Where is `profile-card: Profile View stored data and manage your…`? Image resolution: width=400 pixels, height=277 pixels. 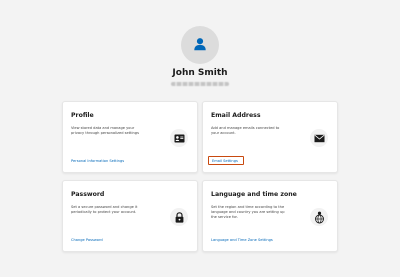 profile-card: Profile View stored data and manage your… is located at coordinates (130, 137).